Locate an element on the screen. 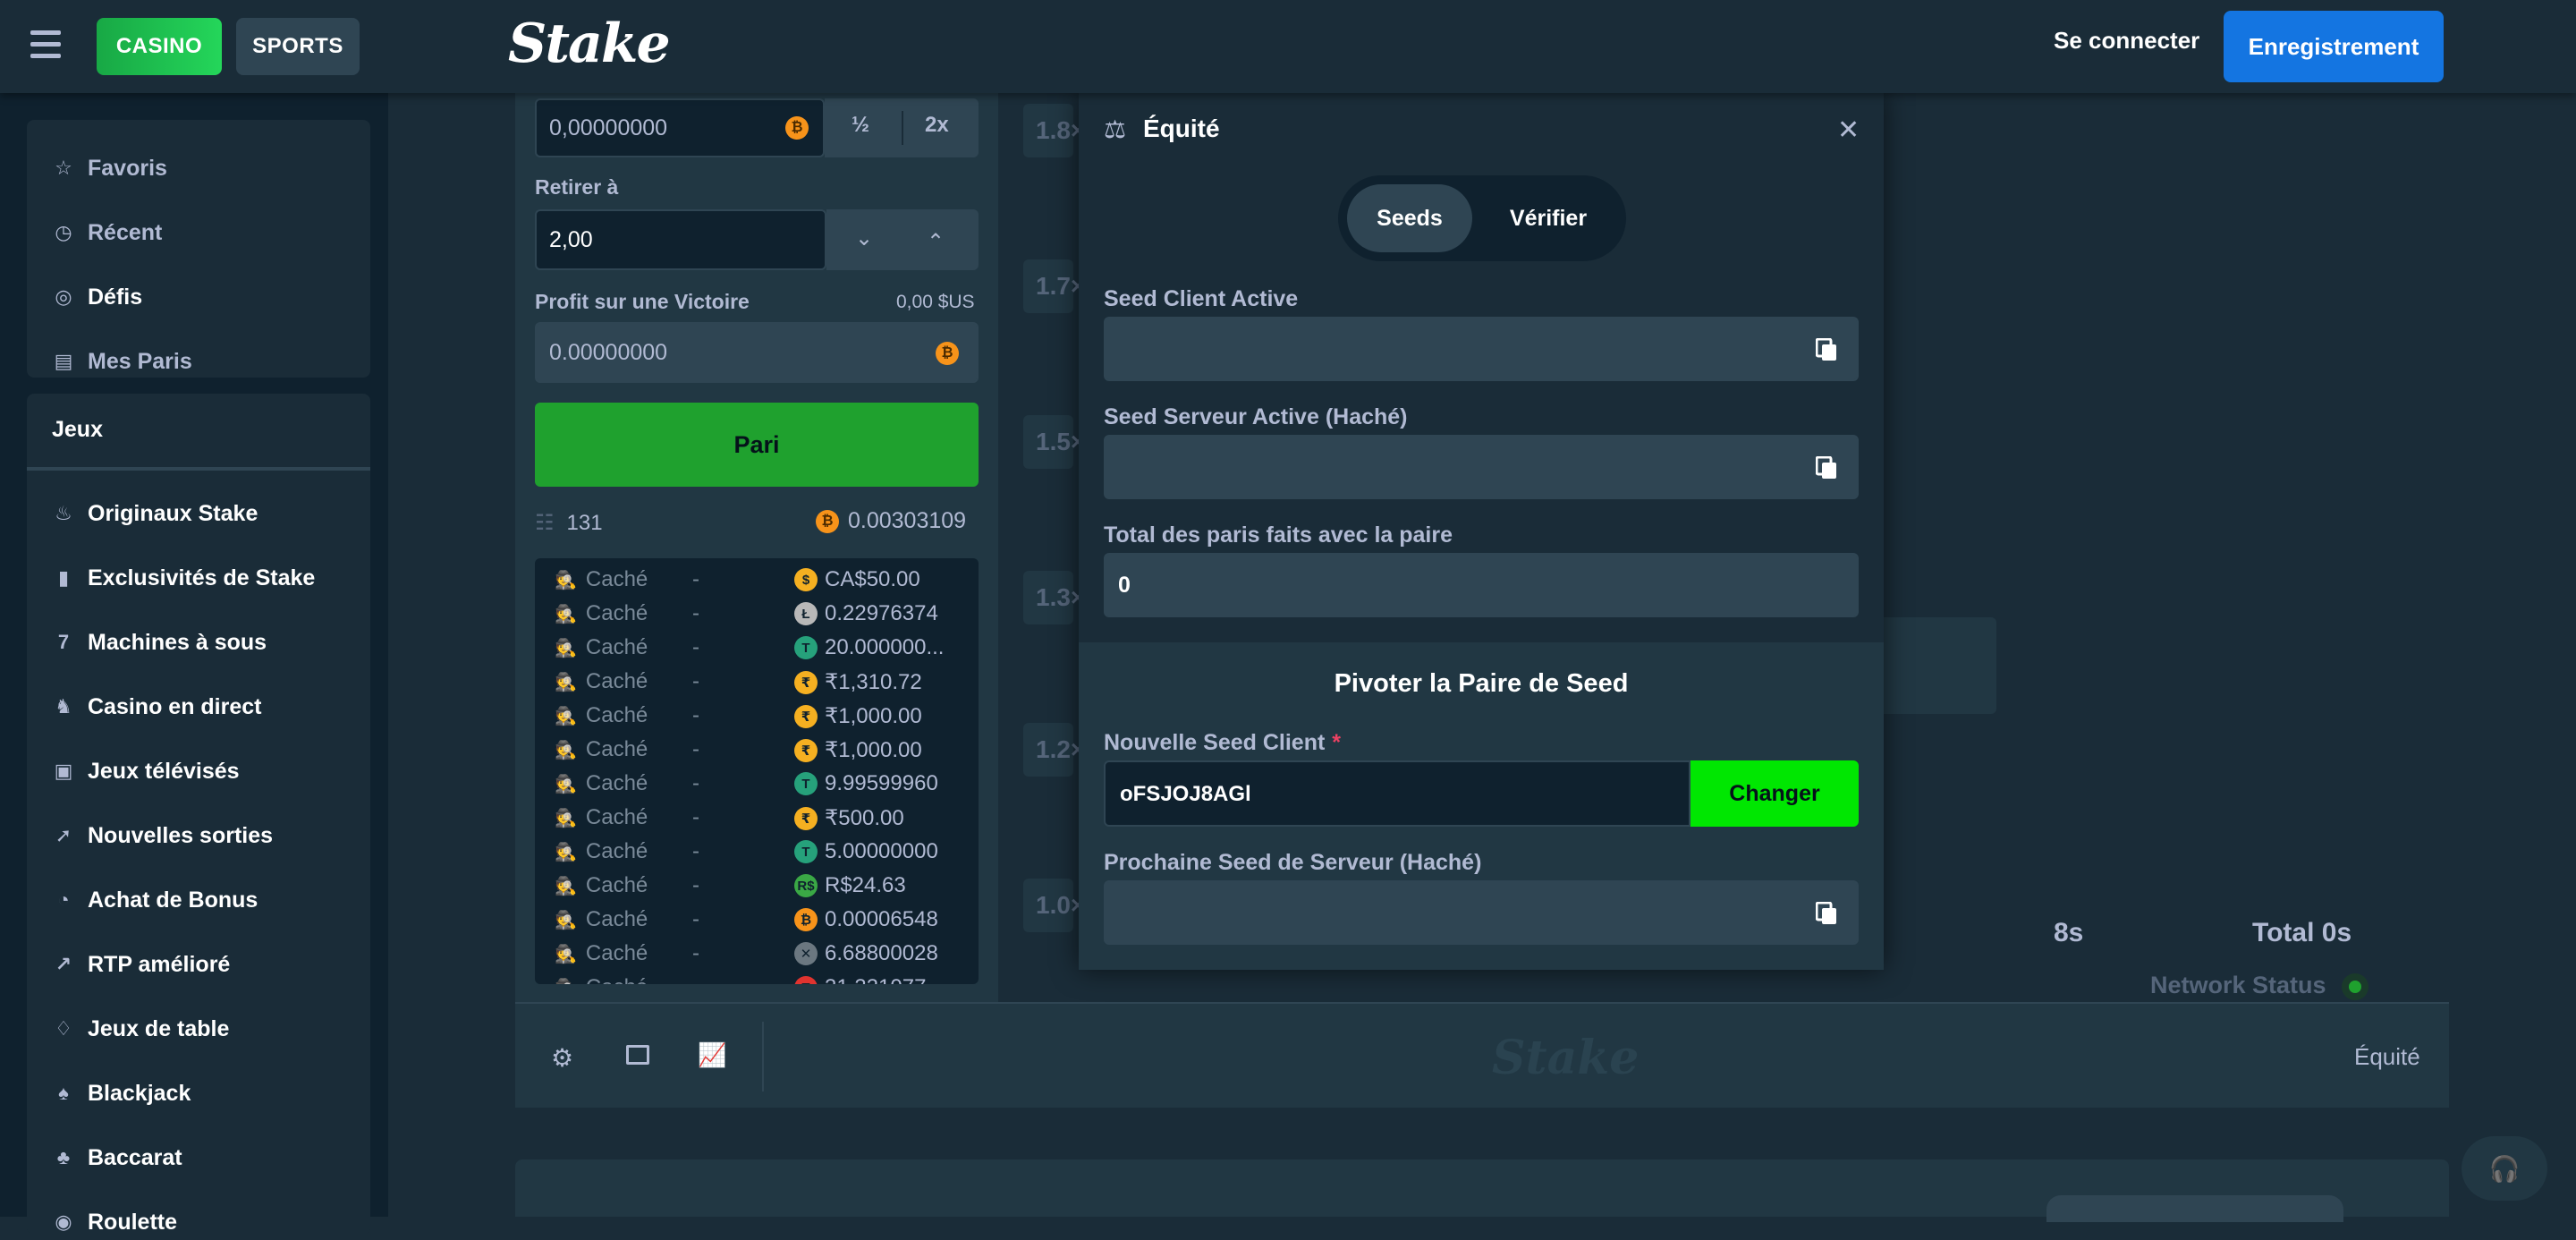  bet-row: 🕵 Caché - $ CA$50.00 is located at coordinates (757, 579).